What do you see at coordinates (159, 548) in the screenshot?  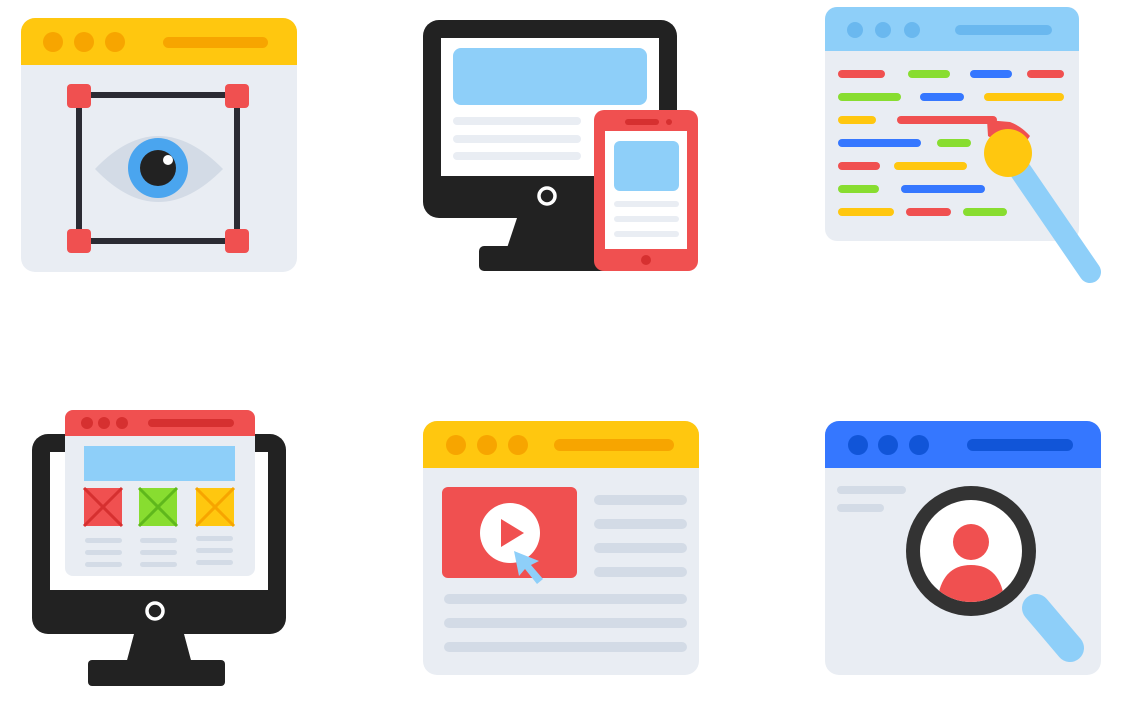 I see `wireframe-layout-icon` at bounding box center [159, 548].